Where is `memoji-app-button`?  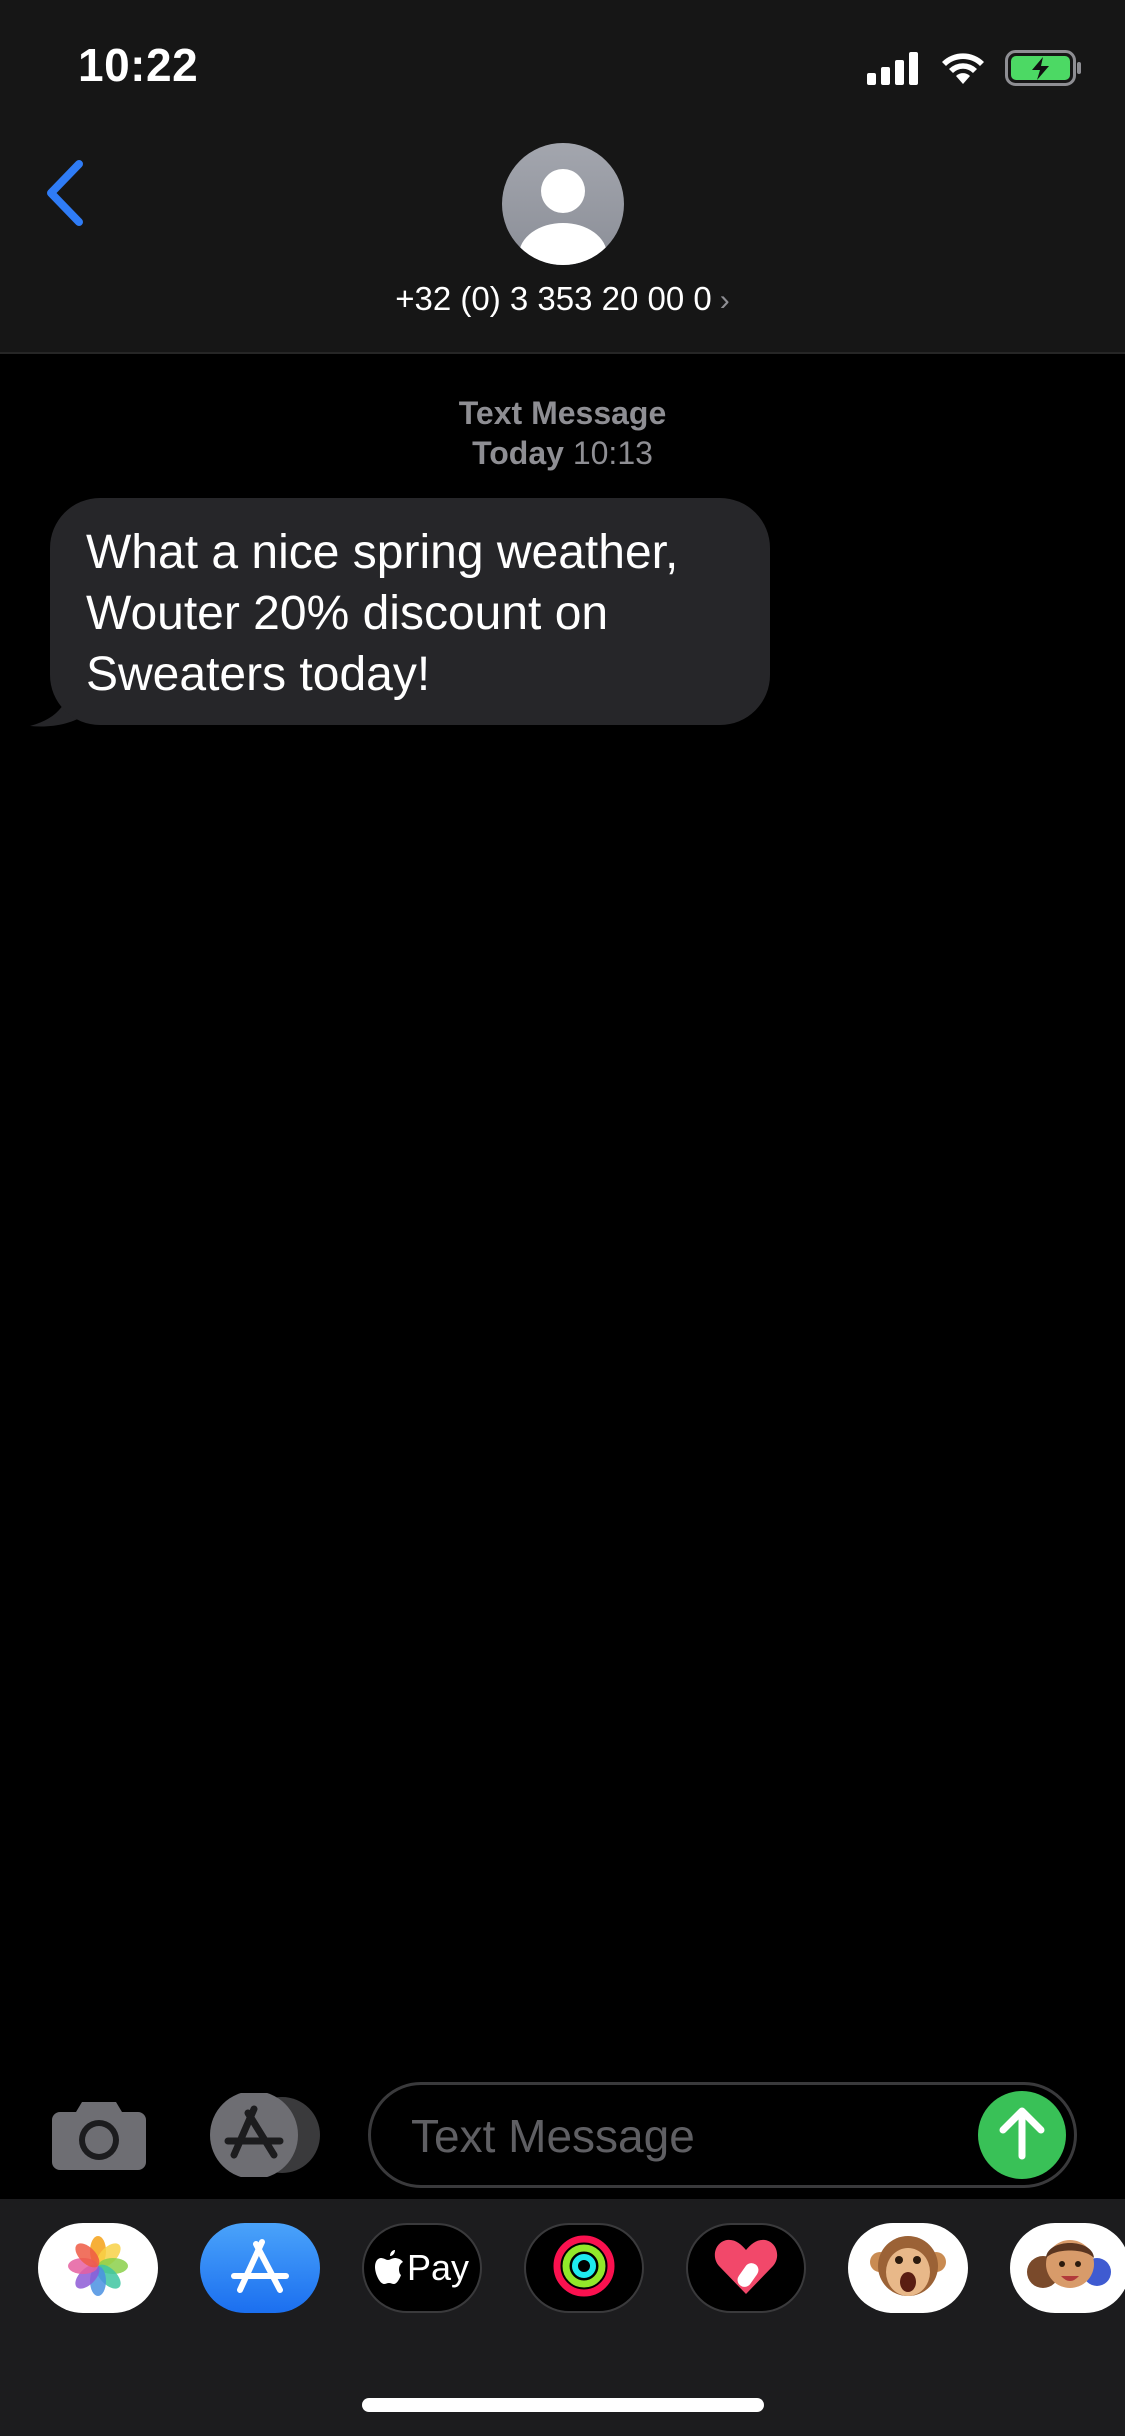
memoji-app-button is located at coordinates (1067, 2268).